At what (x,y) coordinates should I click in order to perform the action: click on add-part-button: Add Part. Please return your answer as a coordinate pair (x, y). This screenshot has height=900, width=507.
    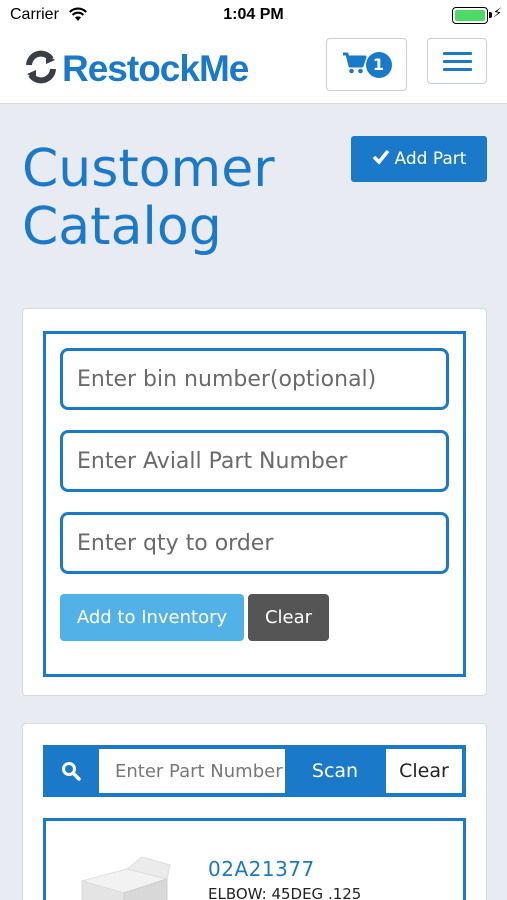
    Looking at the image, I should click on (419, 159).